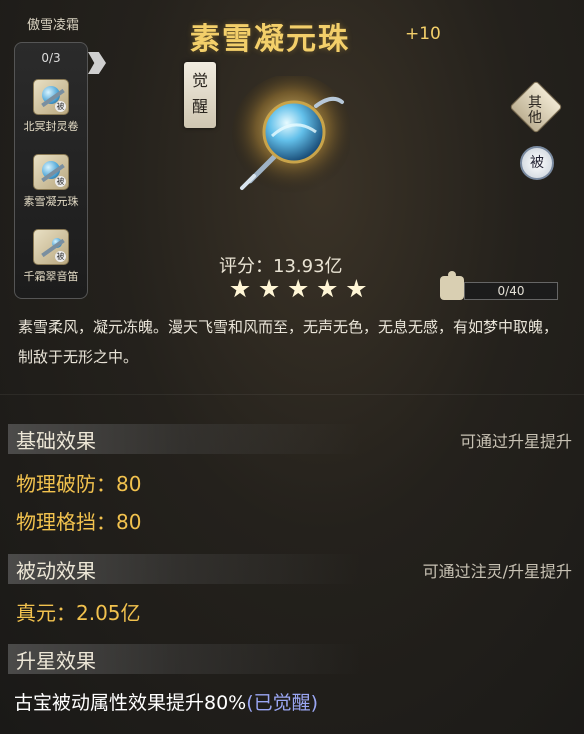  Describe the element at coordinates (97, 63) in the screenshot. I see `expand-arrow-icon` at that location.